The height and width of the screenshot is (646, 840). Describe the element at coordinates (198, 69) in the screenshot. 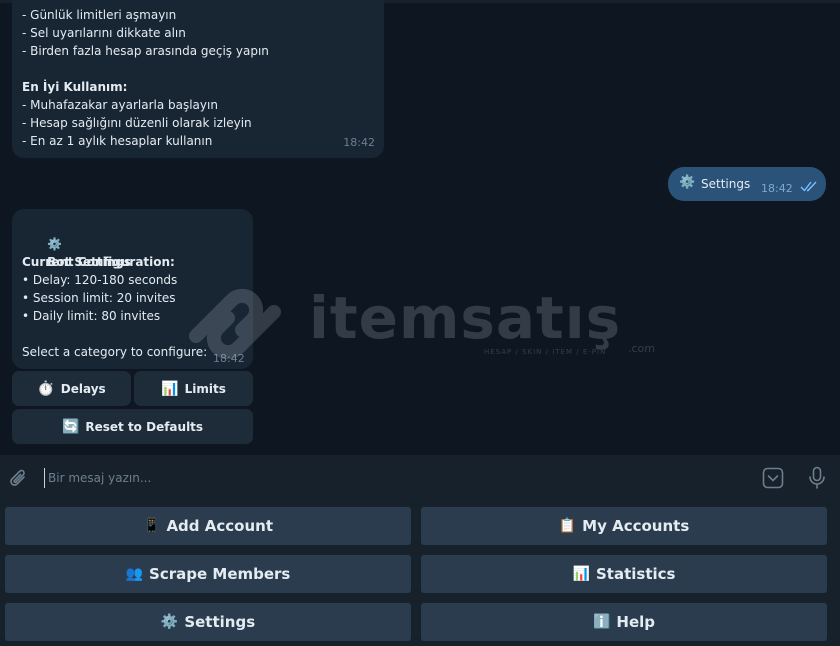

I see `tips-line` at that location.